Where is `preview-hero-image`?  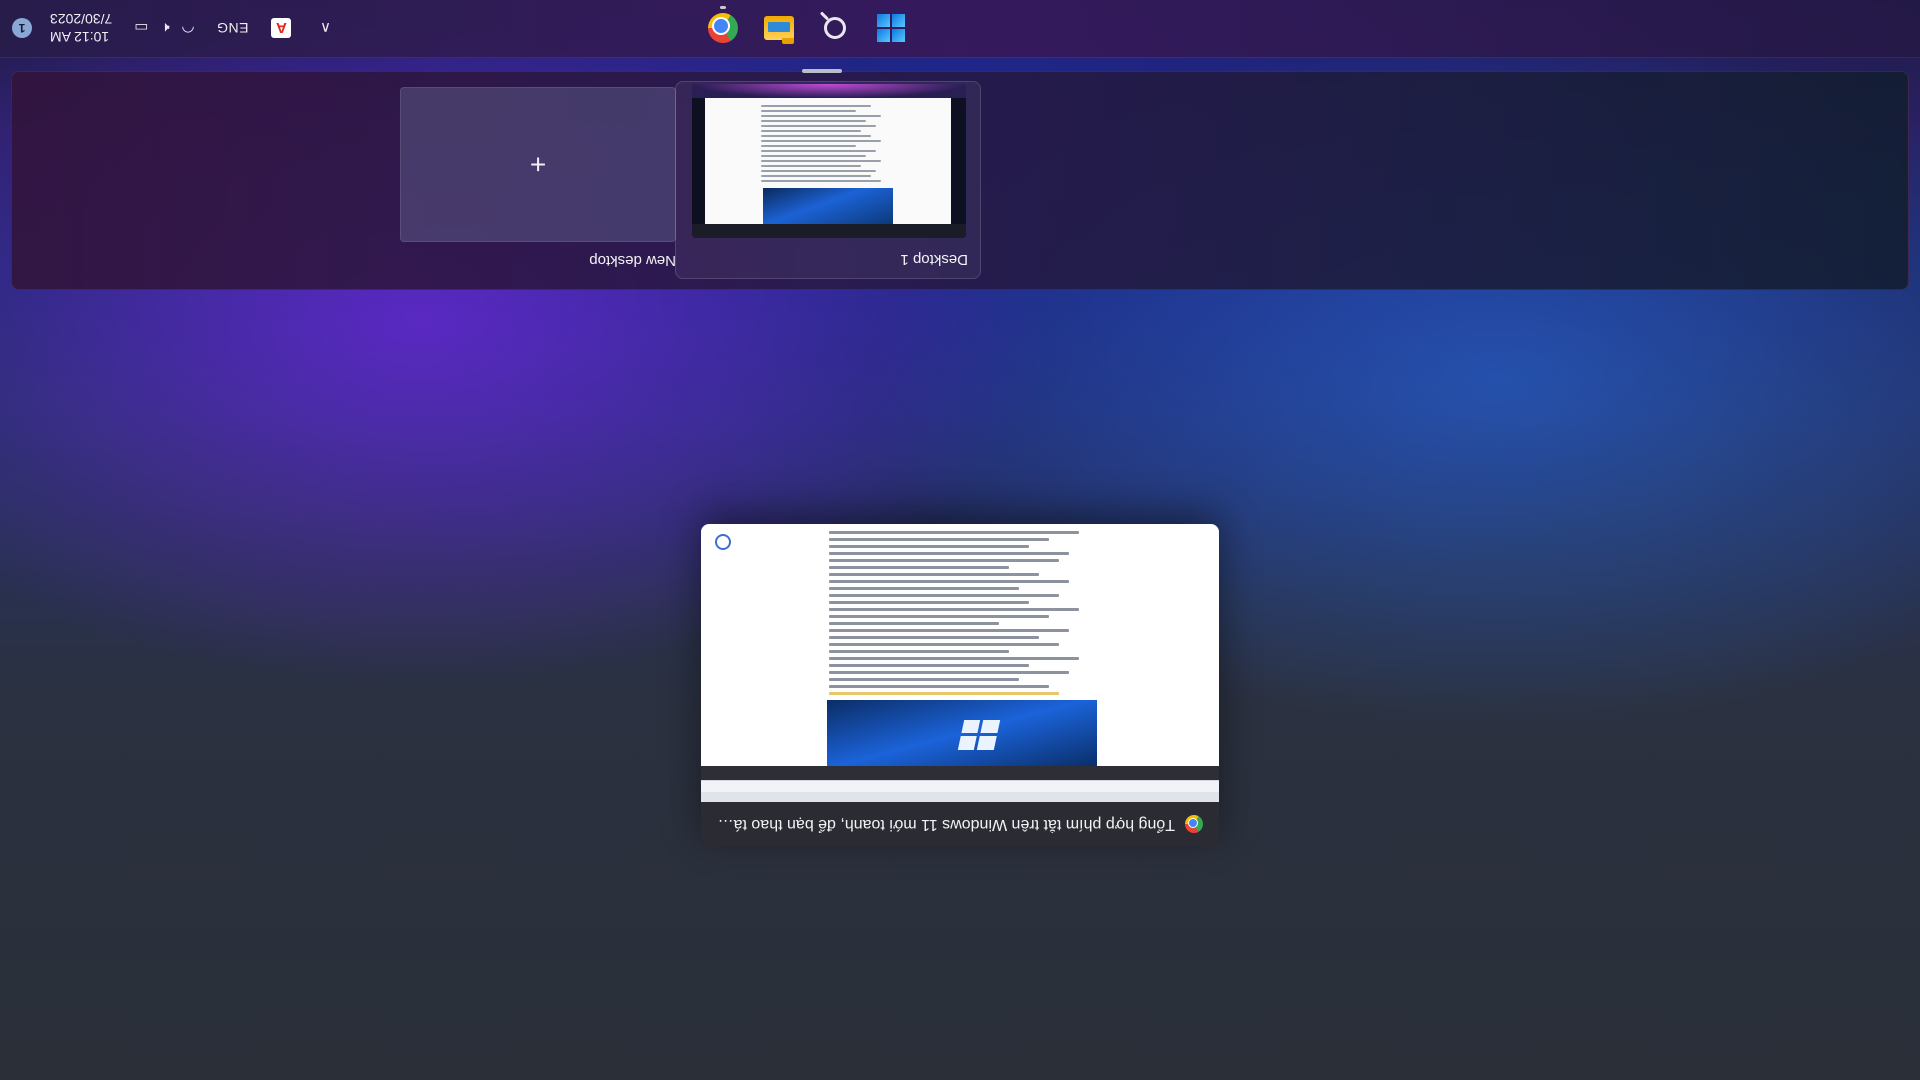 preview-hero-image is located at coordinates (962, 733).